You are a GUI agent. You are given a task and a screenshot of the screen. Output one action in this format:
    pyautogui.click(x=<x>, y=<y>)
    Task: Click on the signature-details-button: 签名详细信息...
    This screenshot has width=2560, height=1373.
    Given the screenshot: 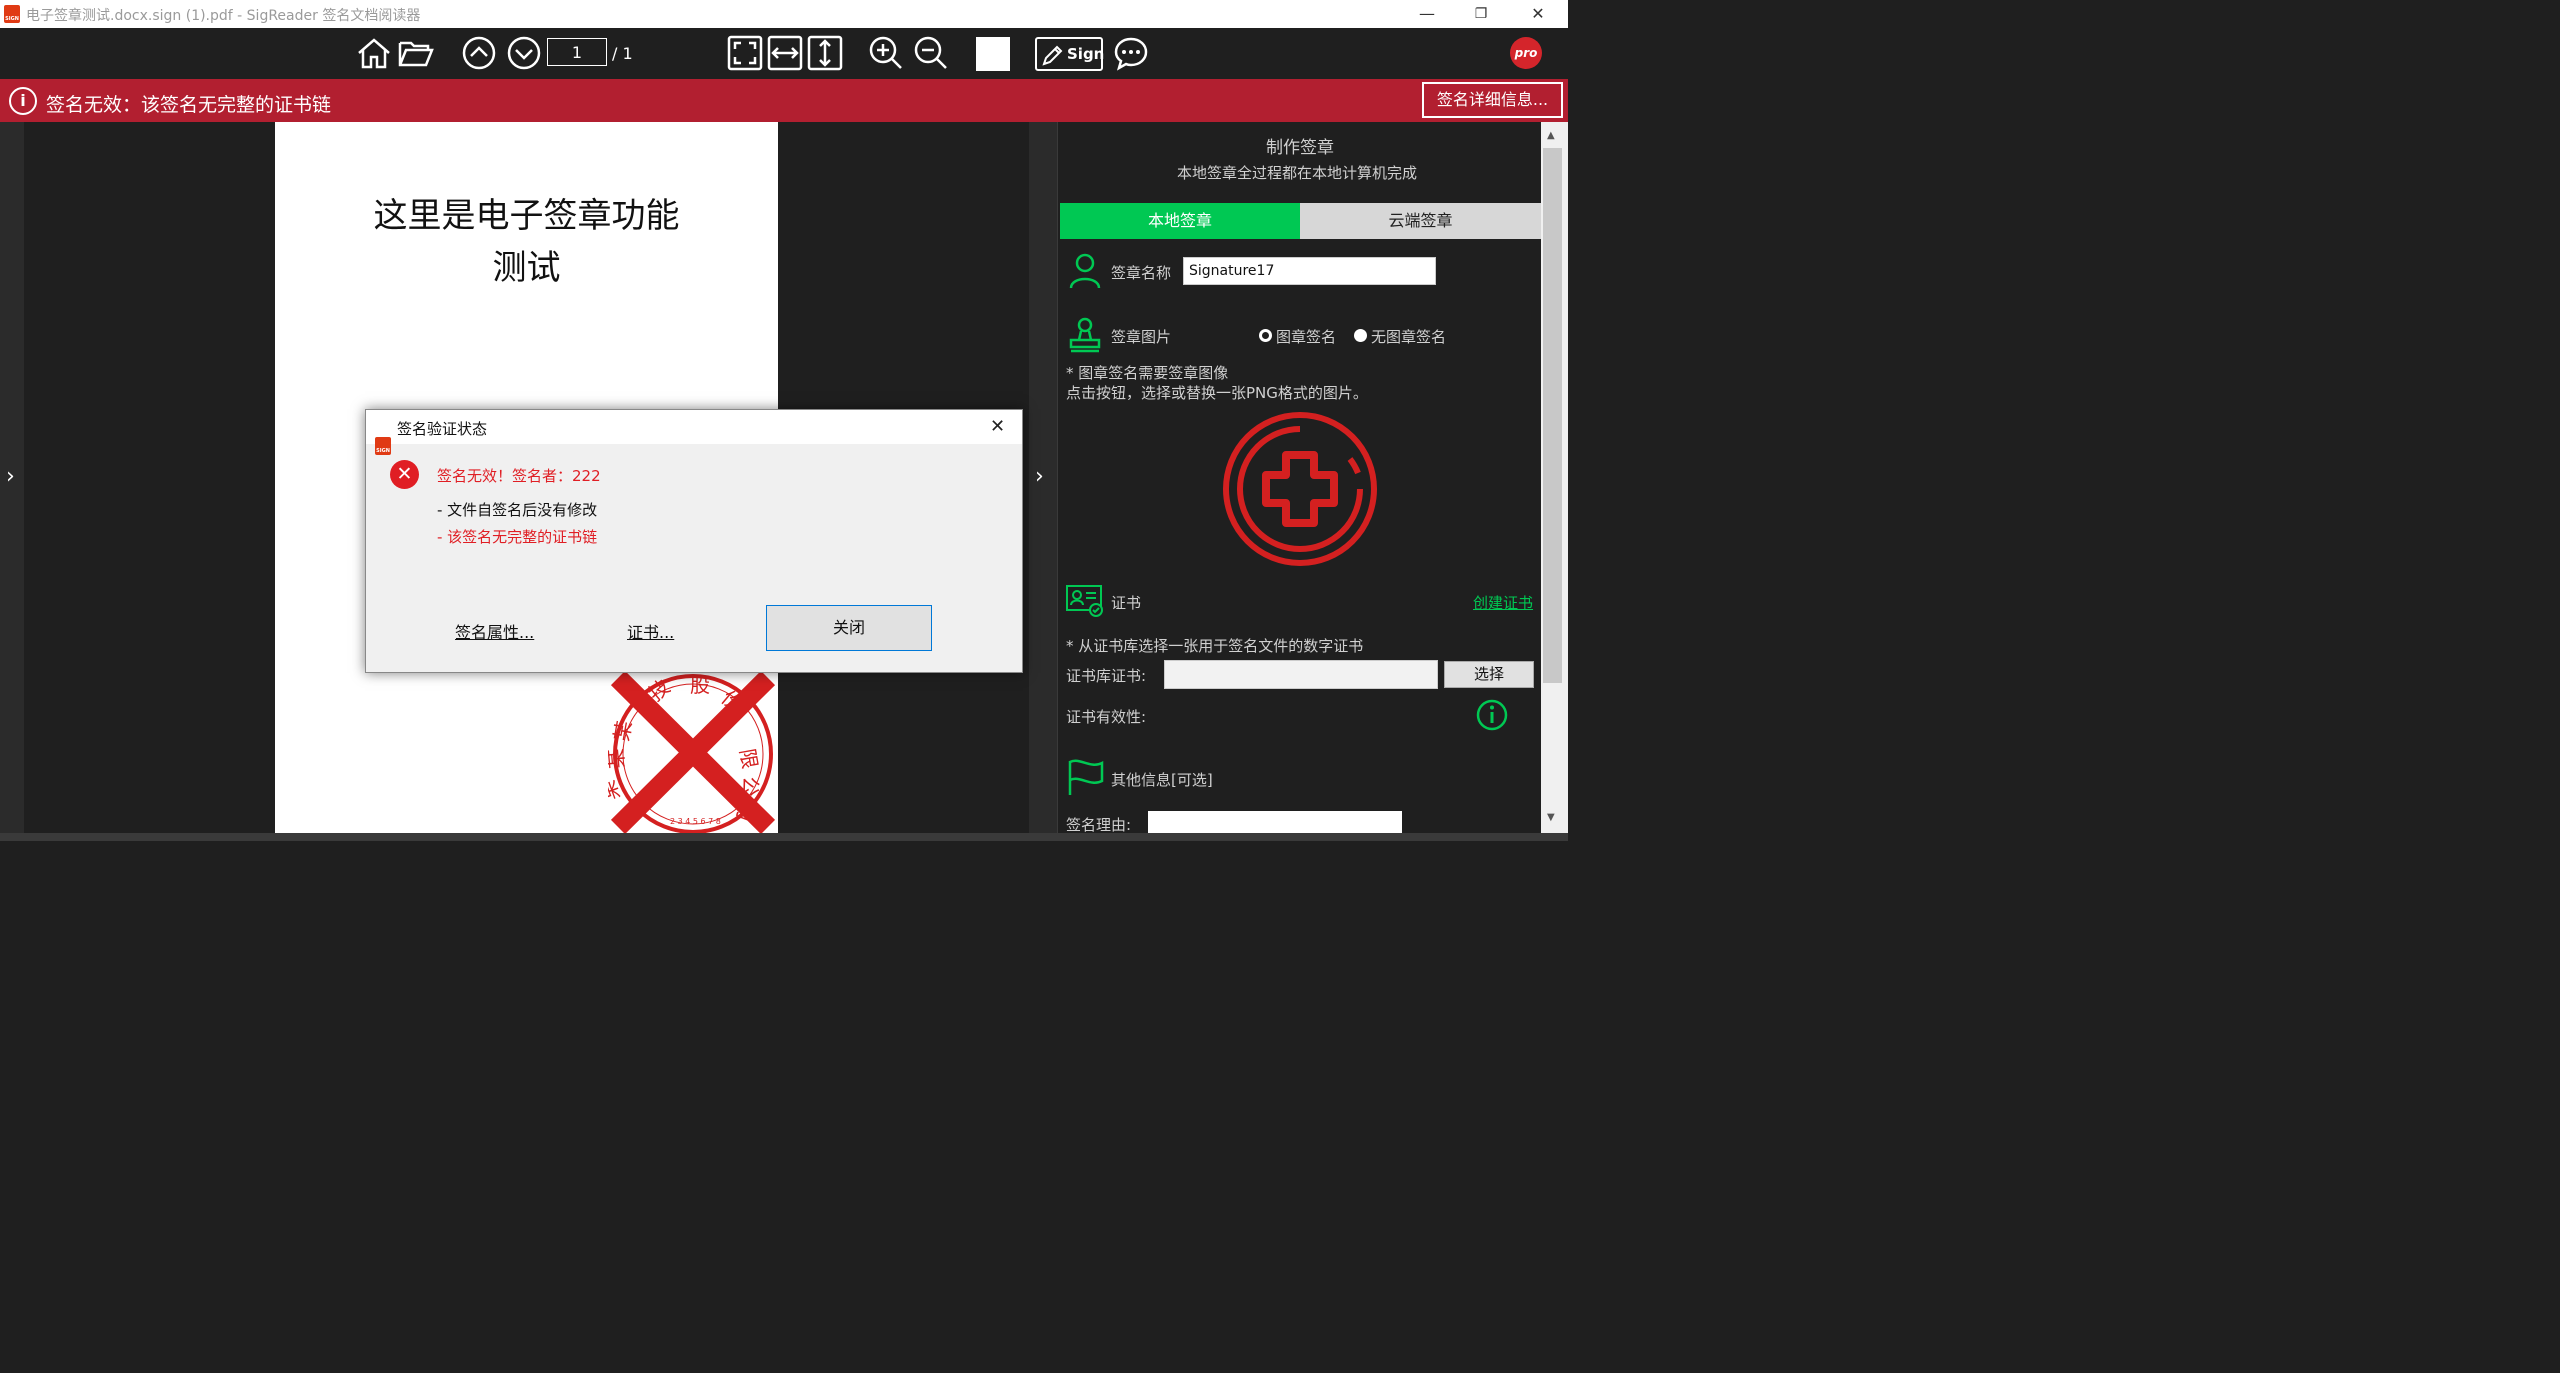 What is the action you would take?
    pyautogui.click(x=1492, y=100)
    